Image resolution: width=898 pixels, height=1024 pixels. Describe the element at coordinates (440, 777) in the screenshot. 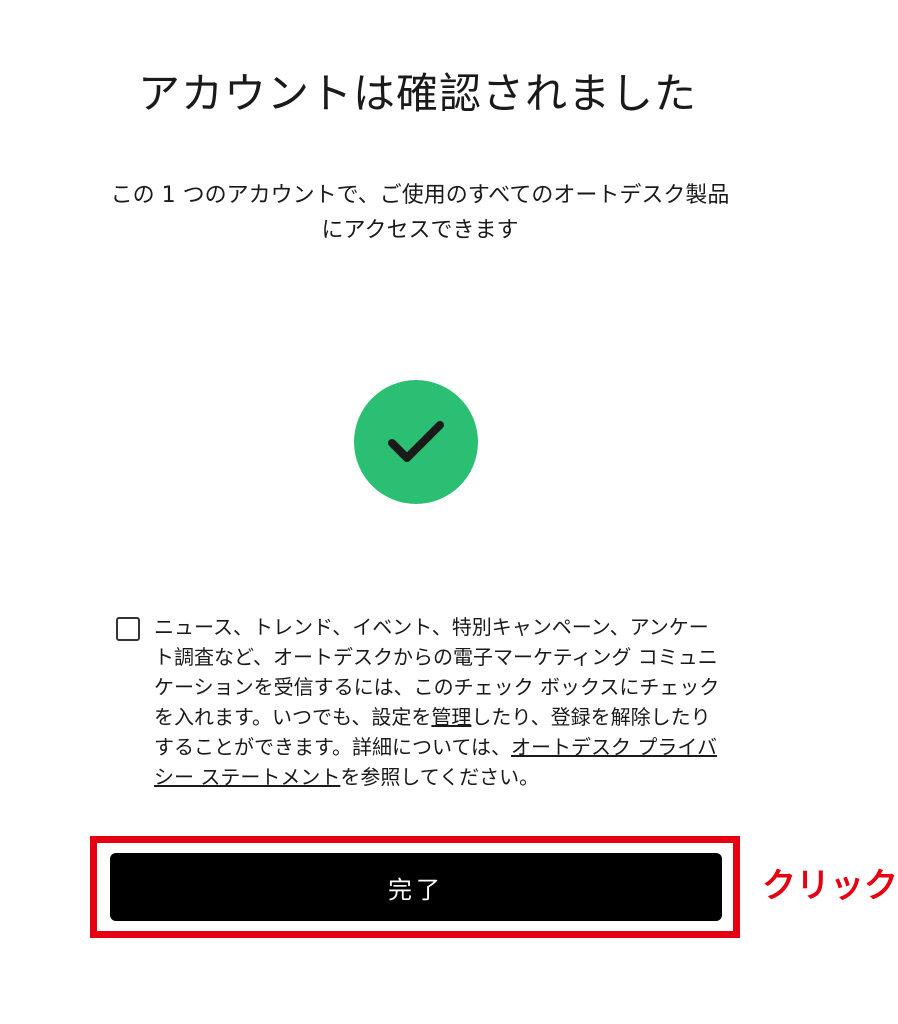

I see `consent-text-part3: を参照してください。` at that location.